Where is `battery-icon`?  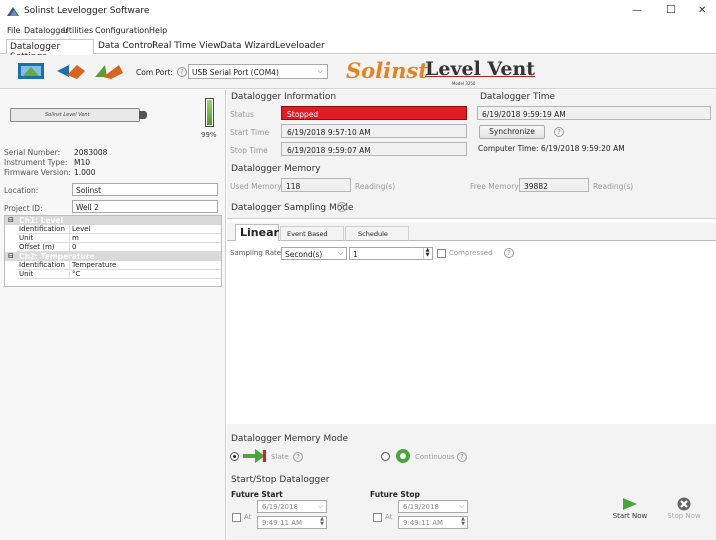
battery-icon is located at coordinates (209, 112).